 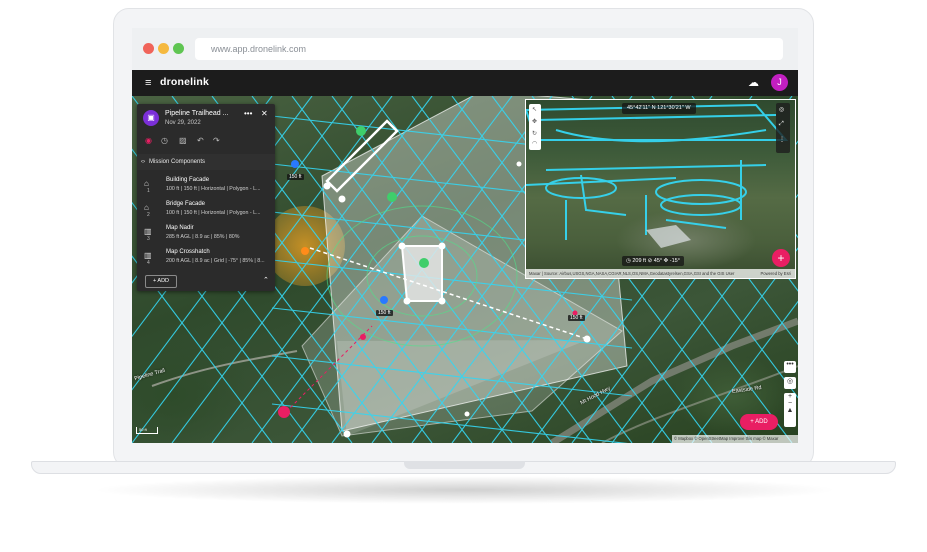 I want to click on poi-icon, so click(x=305, y=251).